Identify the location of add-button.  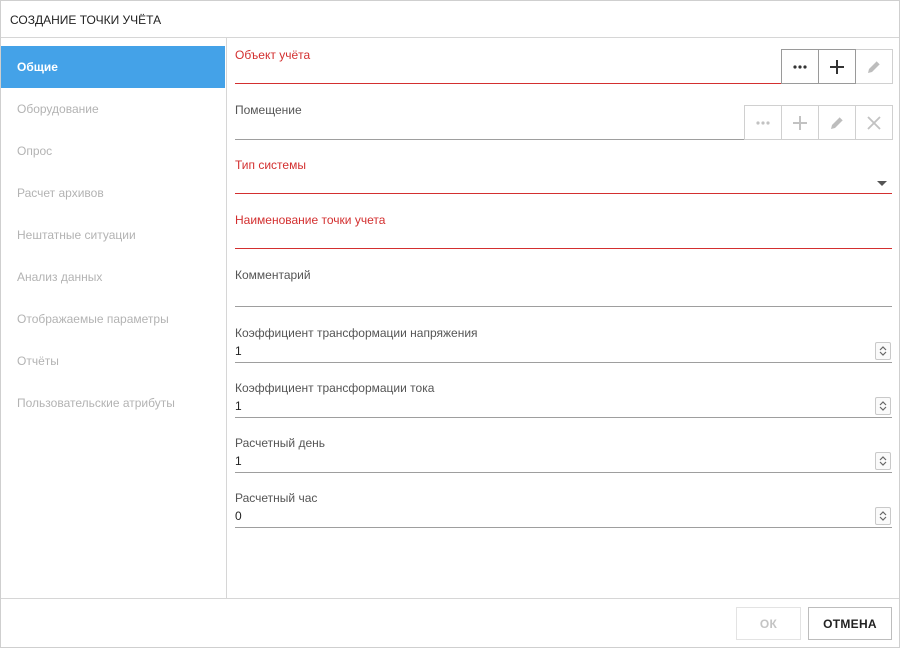
(837, 66).